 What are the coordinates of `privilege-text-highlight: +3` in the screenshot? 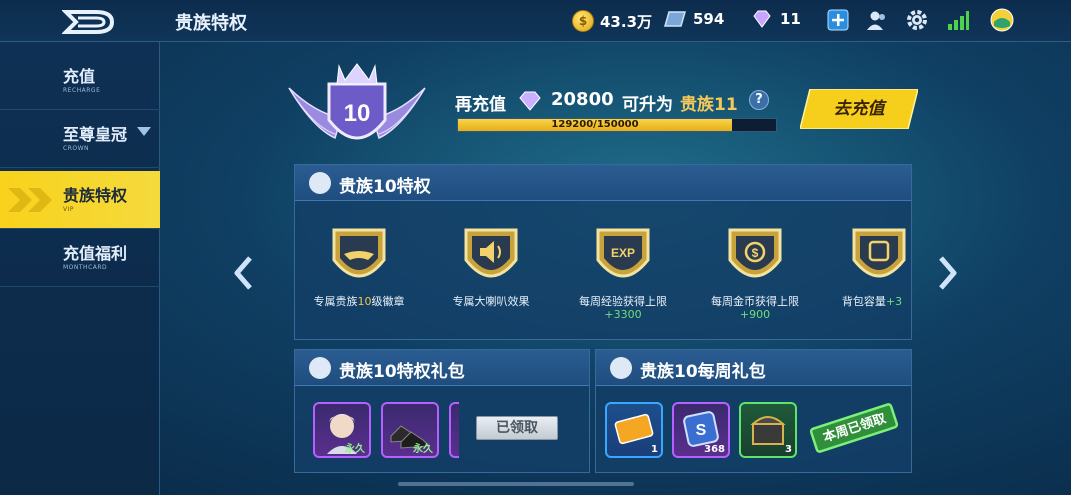 It's located at (894, 301).